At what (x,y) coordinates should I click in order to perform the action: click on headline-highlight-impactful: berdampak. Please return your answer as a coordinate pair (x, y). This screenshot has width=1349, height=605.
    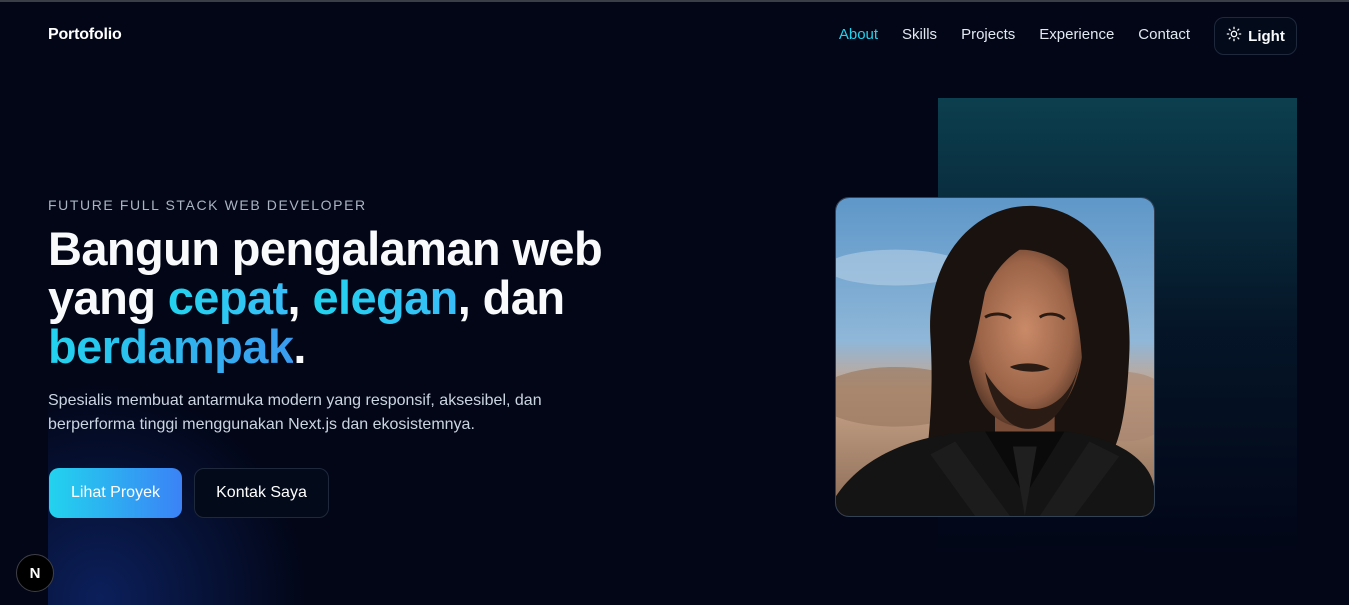
    Looking at the image, I should click on (171, 346).